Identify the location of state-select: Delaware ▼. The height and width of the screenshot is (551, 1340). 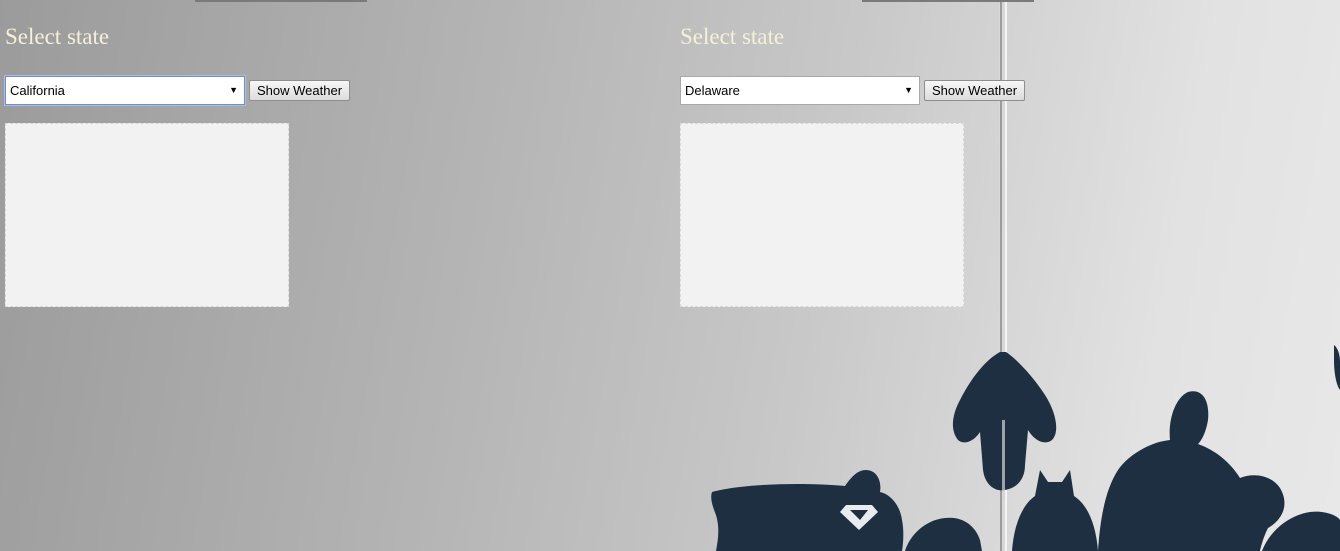
(800, 90).